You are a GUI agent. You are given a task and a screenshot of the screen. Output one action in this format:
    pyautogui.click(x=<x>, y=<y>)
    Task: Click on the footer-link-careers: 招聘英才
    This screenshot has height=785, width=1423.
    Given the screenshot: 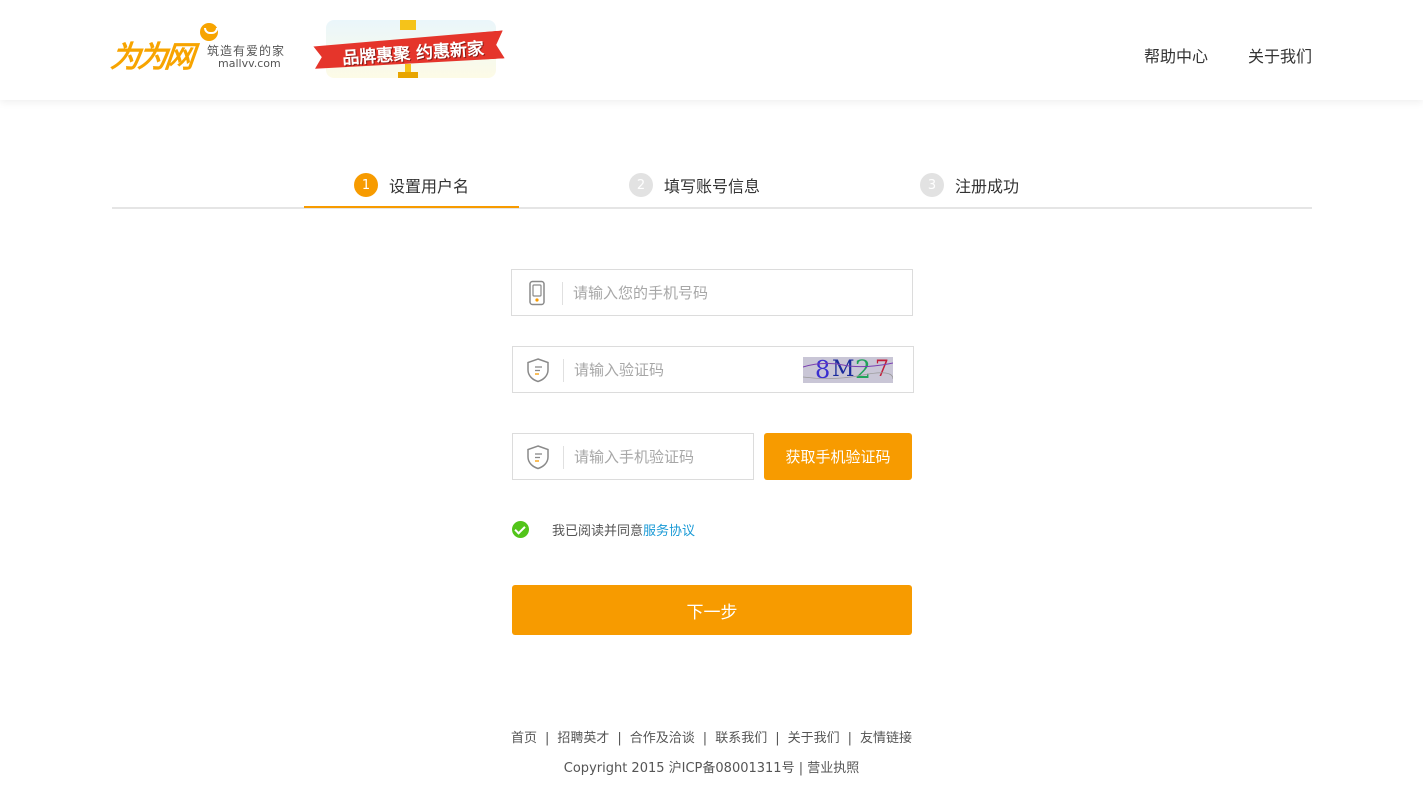 What is the action you would take?
    pyautogui.click(x=583, y=738)
    